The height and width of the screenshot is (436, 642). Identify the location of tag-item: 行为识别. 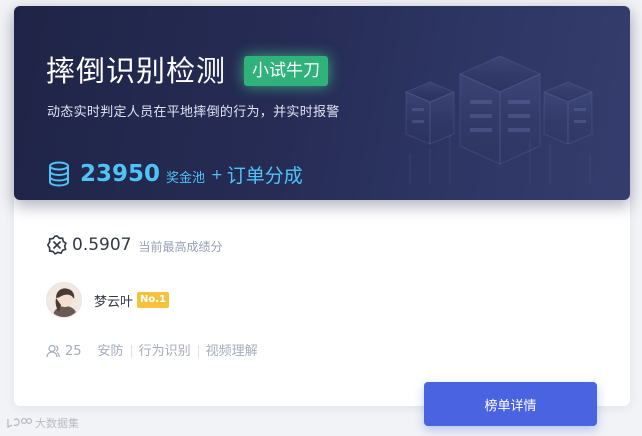
(164, 351).